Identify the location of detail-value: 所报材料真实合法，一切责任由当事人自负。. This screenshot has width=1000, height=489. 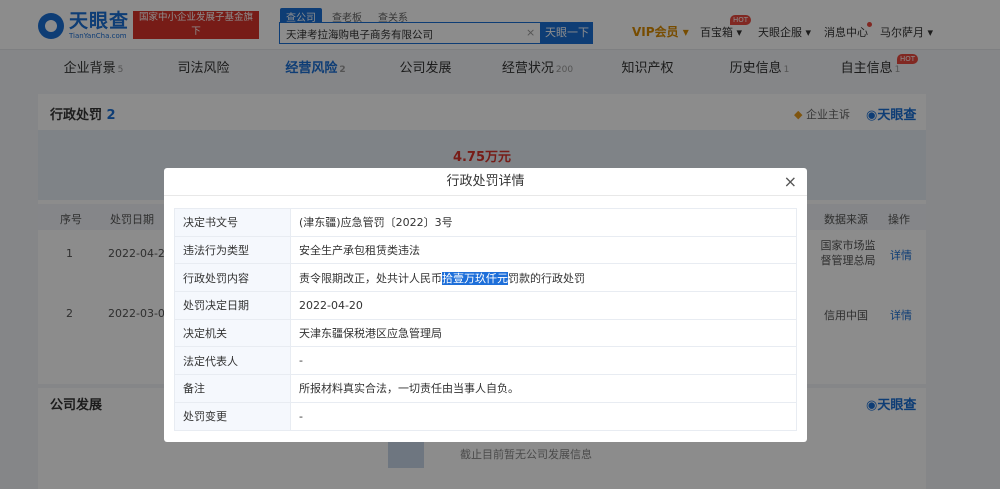
(543, 388).